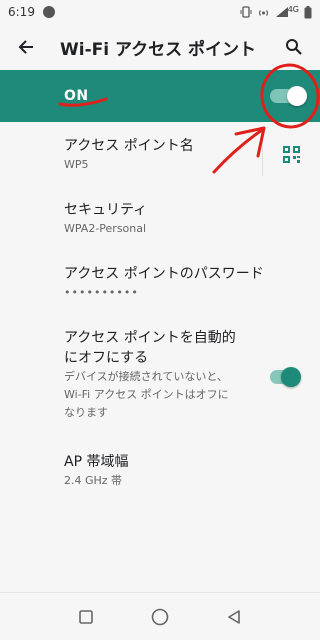 The width and height of the screenshot is (320, 640). I want to click on page-title: Wi-Fi アクセス ポイント, so click(158, 49).